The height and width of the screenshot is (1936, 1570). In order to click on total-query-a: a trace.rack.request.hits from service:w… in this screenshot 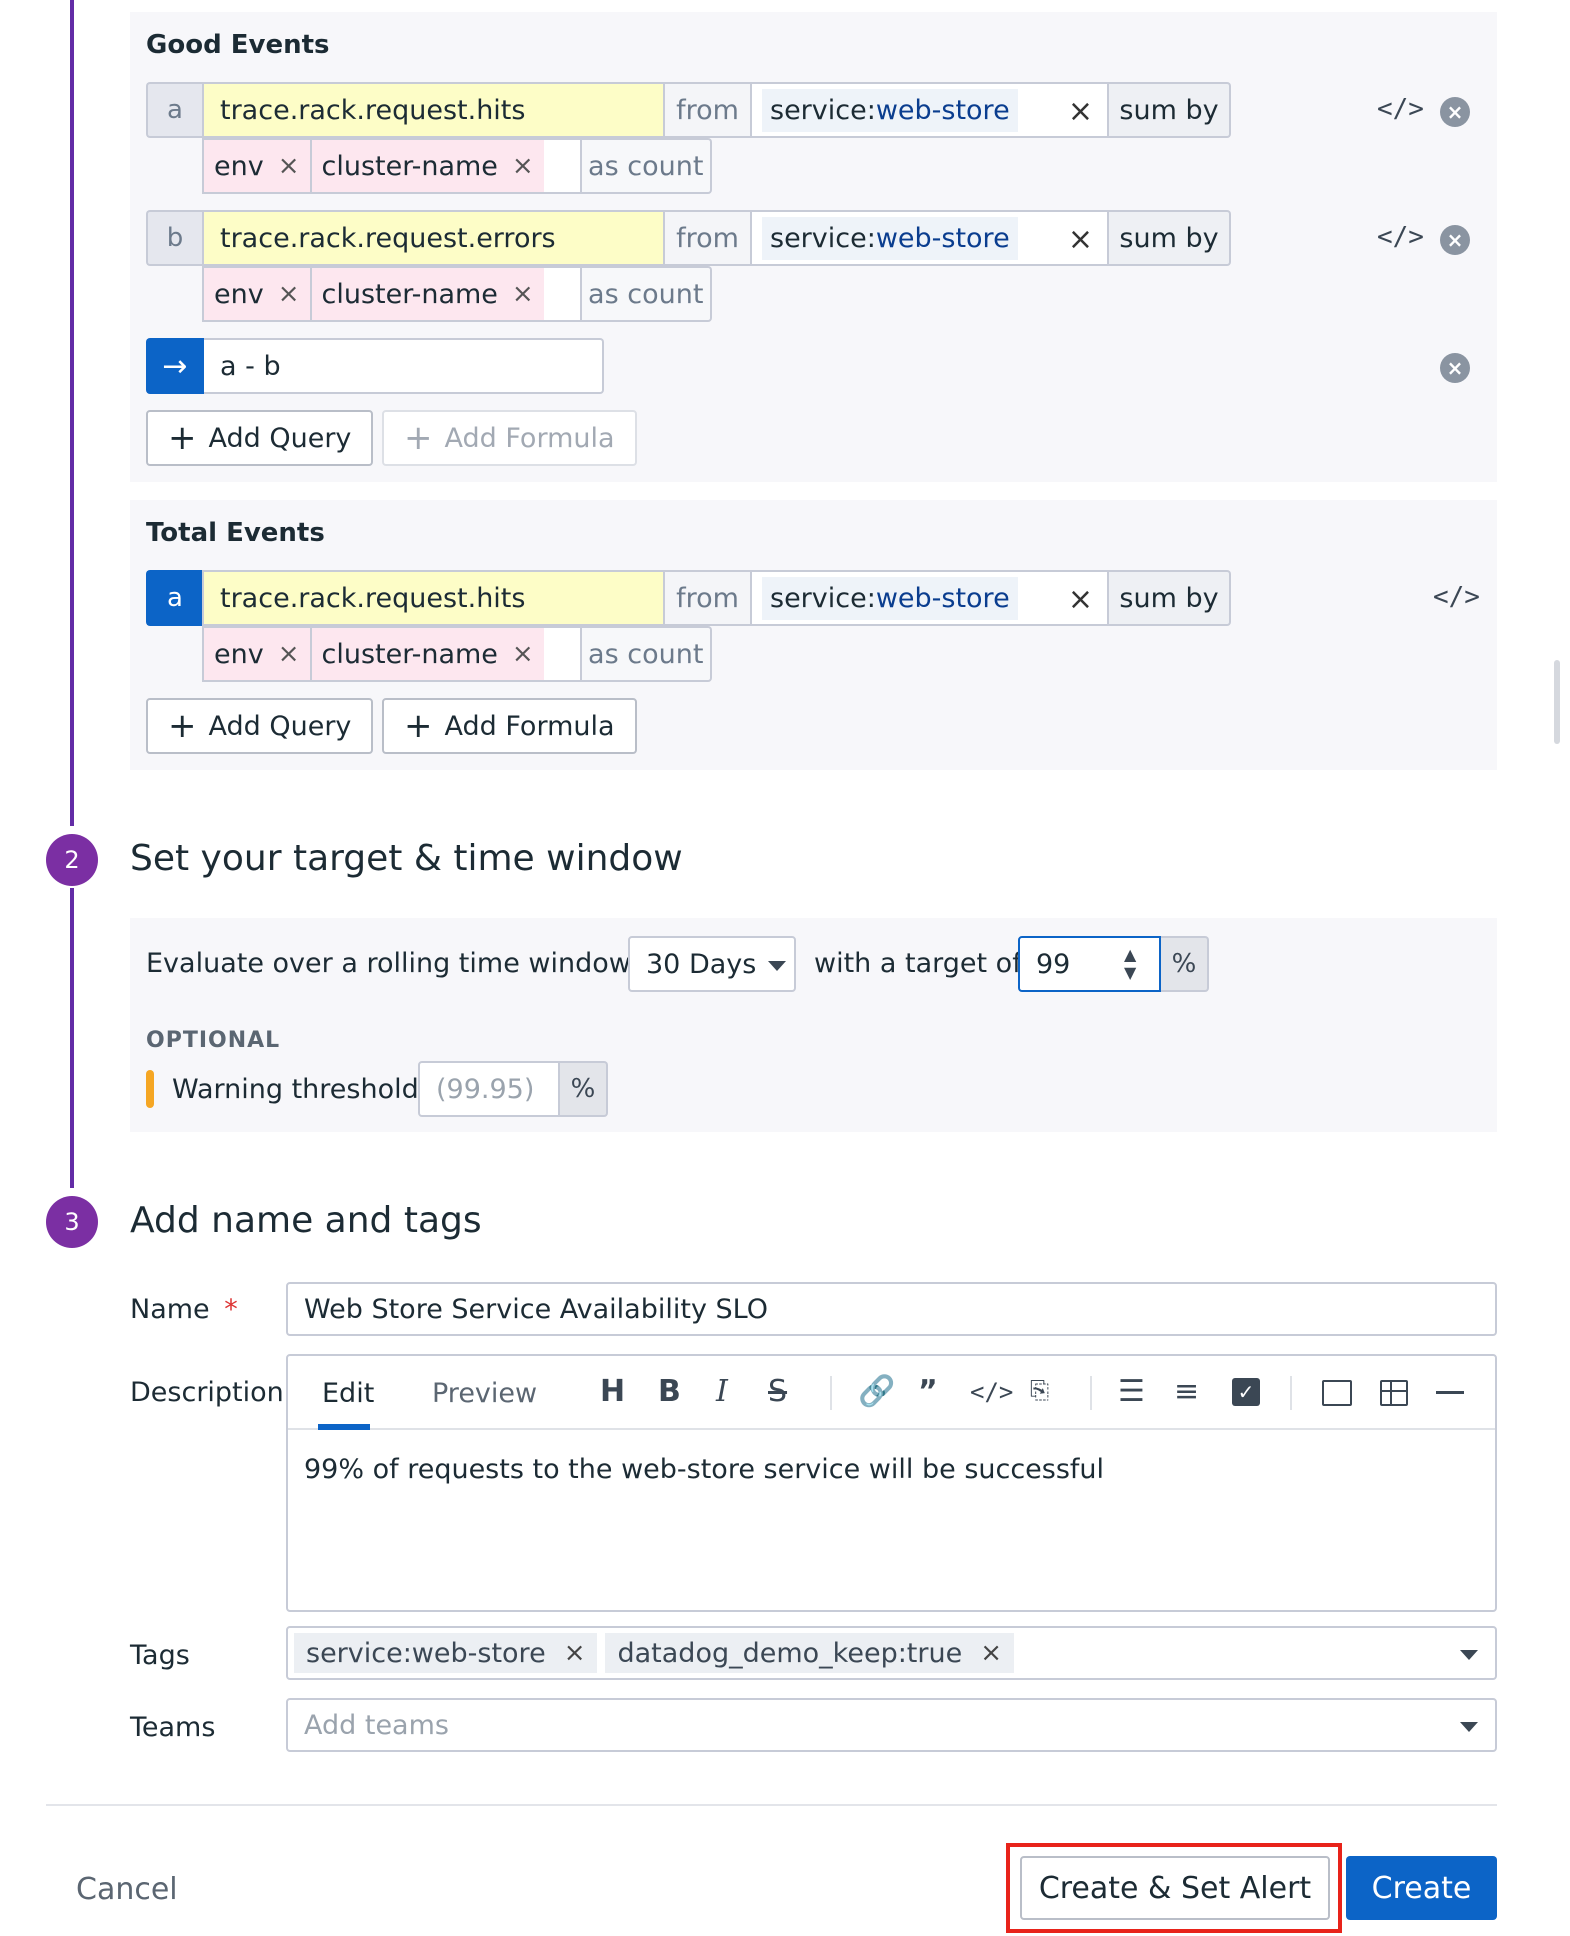, I will do `click(688, 598)`.